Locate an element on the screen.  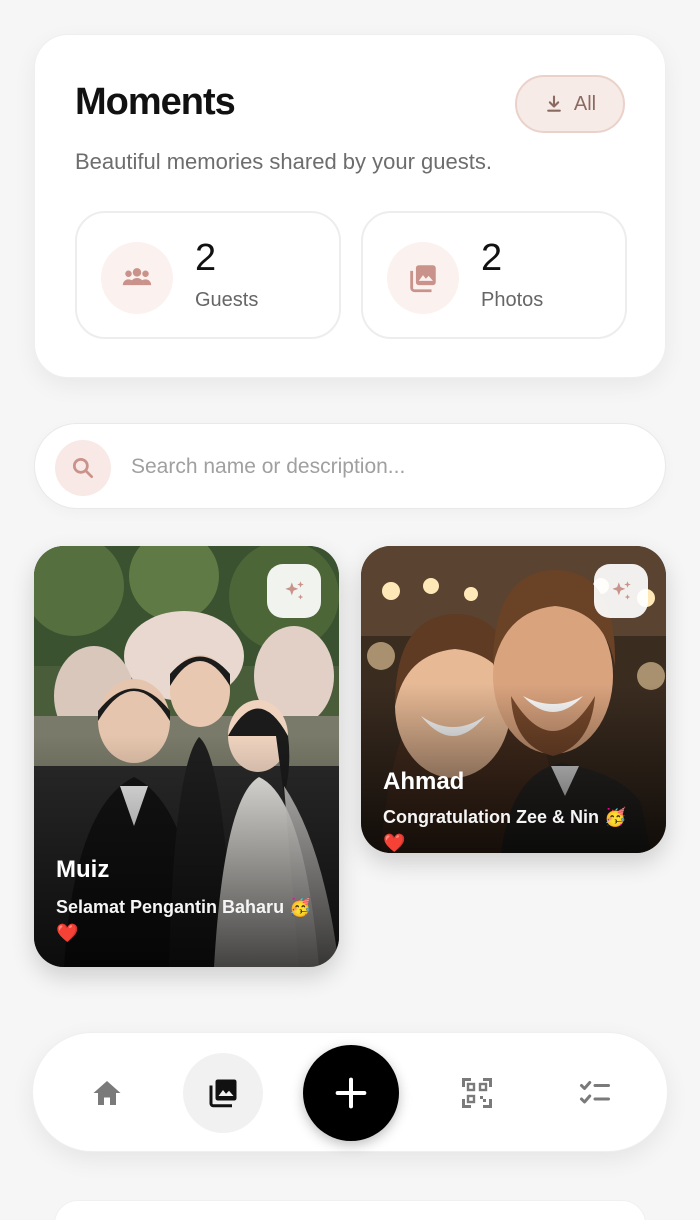
download-all-button: All is located at coordinates (570, 104).